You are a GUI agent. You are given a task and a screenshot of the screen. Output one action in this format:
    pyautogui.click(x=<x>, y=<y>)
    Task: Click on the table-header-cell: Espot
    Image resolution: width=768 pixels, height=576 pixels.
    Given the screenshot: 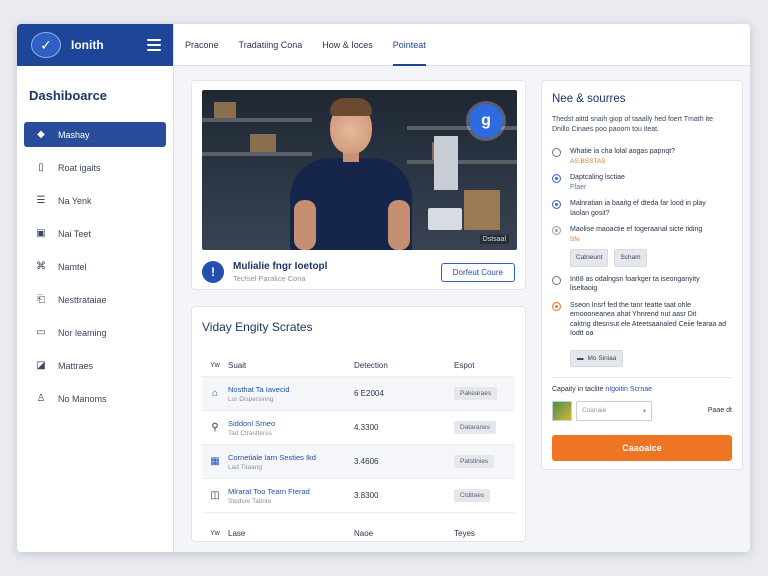 What is the action you would take?
    pyautogui.click(x=464, y=365)
    